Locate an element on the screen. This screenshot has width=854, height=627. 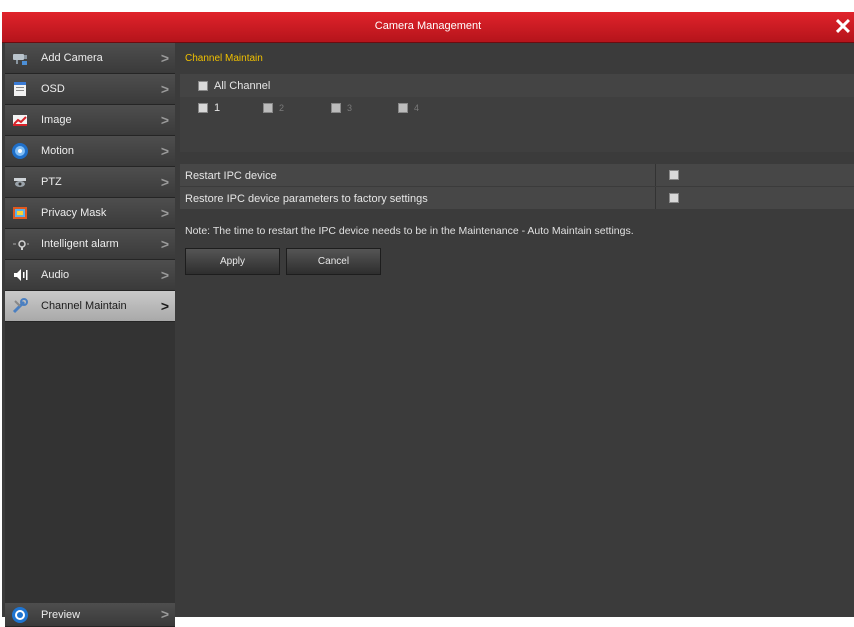
channel-label: 4 is located at coordinates (417, 108).